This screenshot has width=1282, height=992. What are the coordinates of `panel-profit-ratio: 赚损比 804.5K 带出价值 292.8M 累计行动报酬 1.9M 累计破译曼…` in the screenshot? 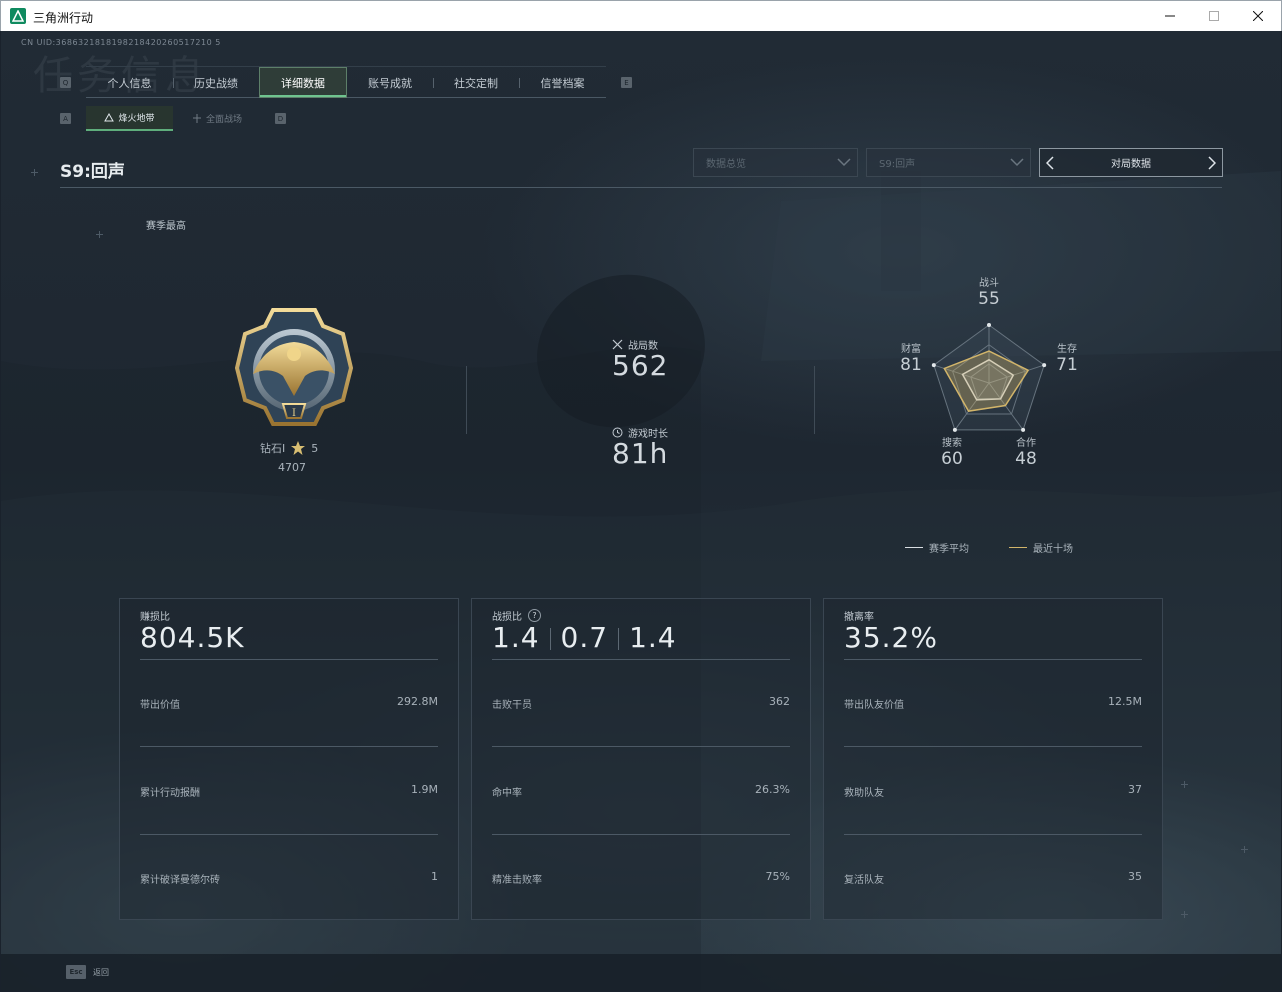 It's located at (289, 759).